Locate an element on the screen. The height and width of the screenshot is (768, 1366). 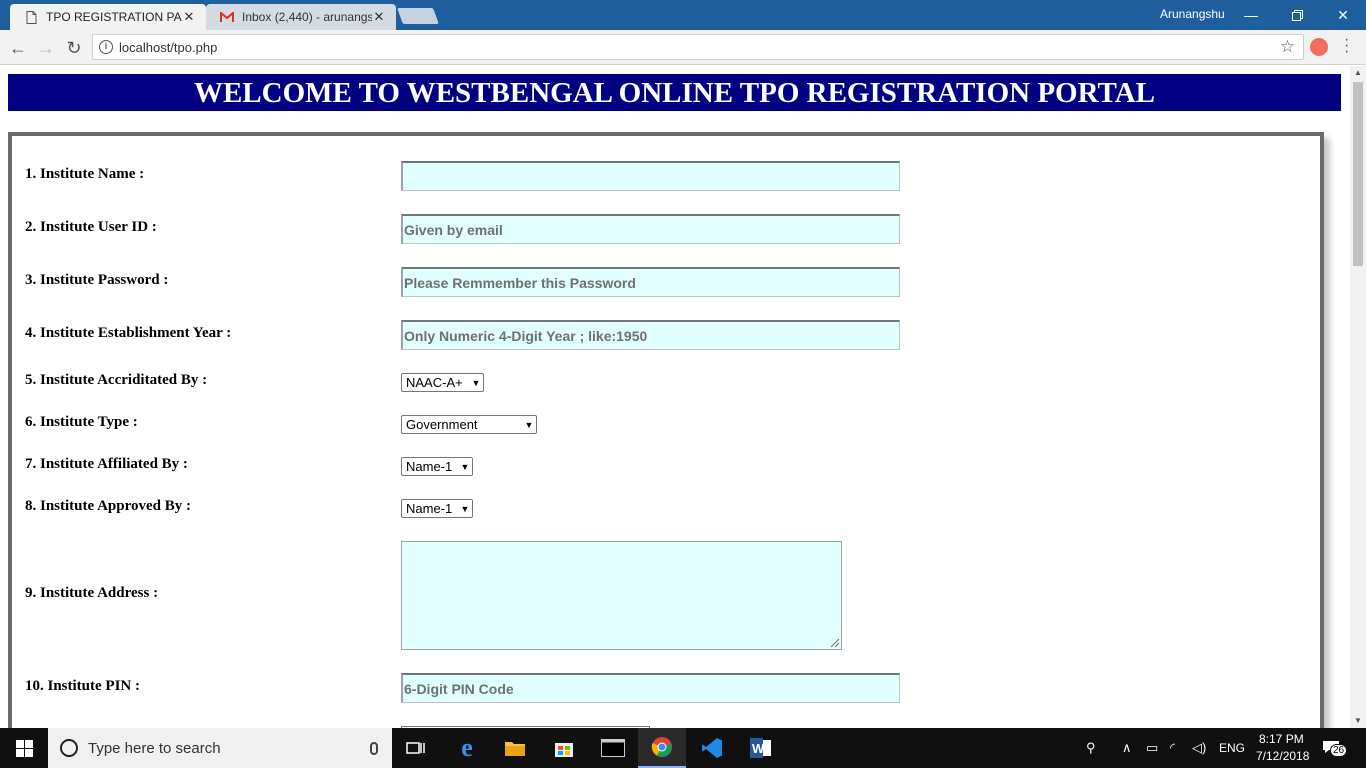
tab-gmail-inbox: Inbox (2,440) - arunangshu ✕ is located at coordinates (301, 17).